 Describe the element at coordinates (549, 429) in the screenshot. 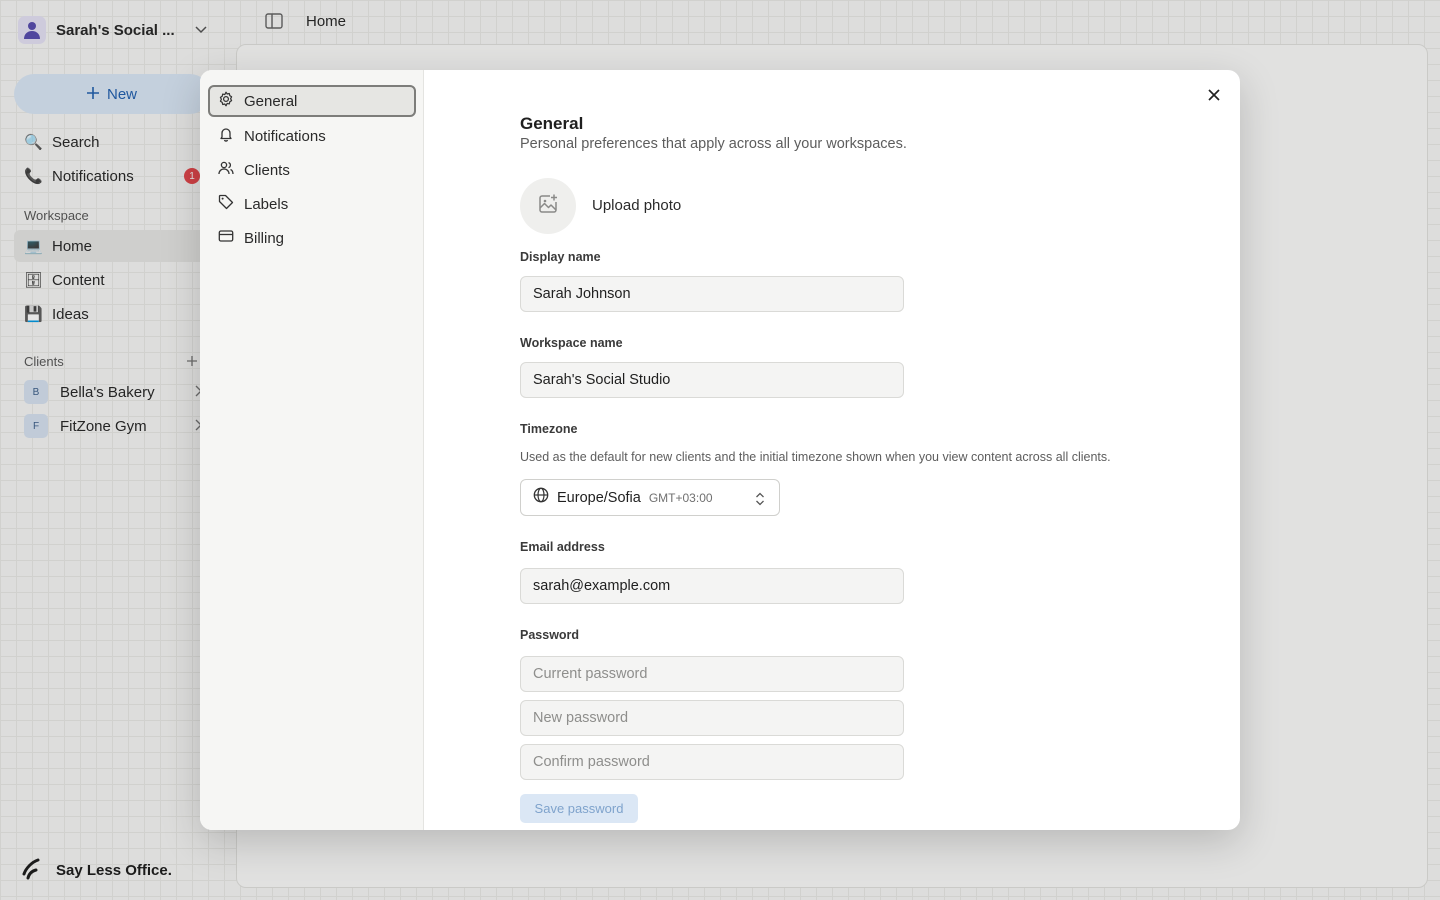

I see `timezone-label: Timezone` at that location.